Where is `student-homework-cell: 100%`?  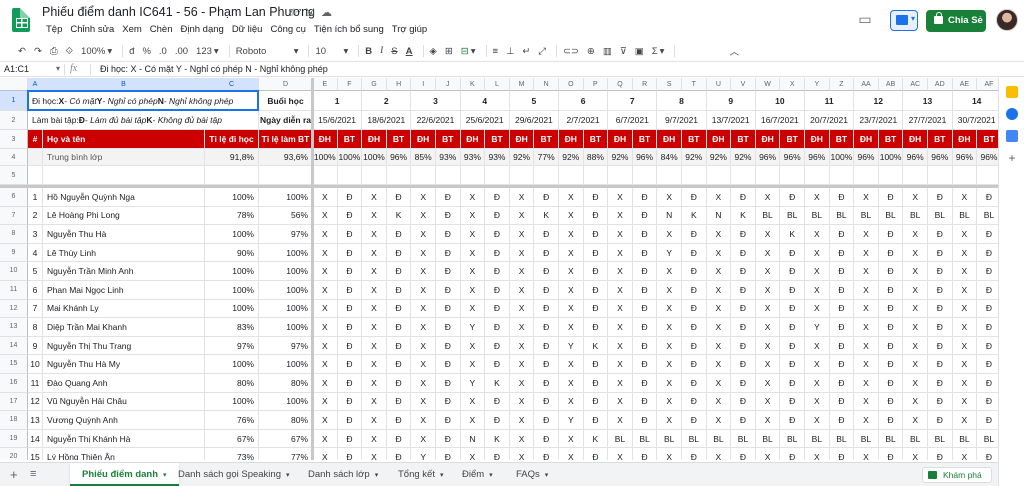
student-homework-cell: 100% is located at coordinates (286, 364).